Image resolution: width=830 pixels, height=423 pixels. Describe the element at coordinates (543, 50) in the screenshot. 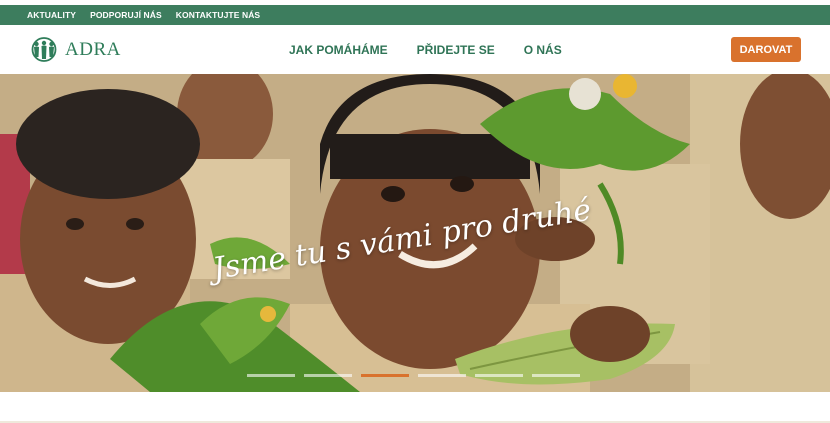

I see `nav-item-o-nas: O NÁS` at that location.